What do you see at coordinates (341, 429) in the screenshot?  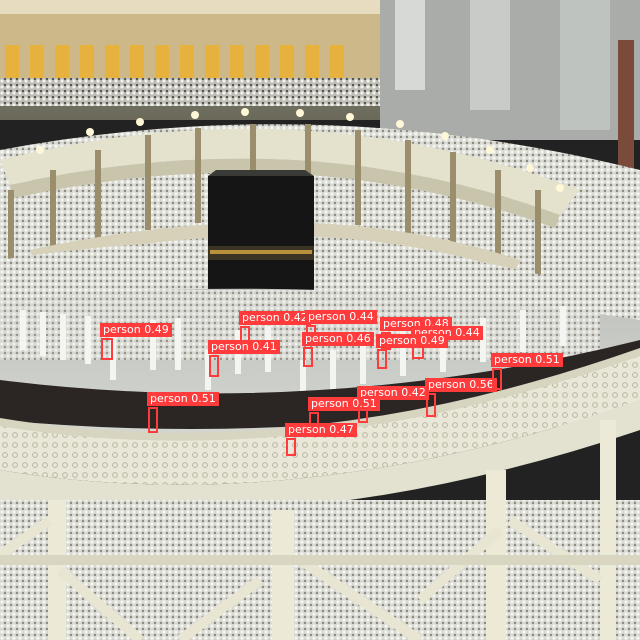 I see `detection-score: 0.47` at bounding box center [341, 429].